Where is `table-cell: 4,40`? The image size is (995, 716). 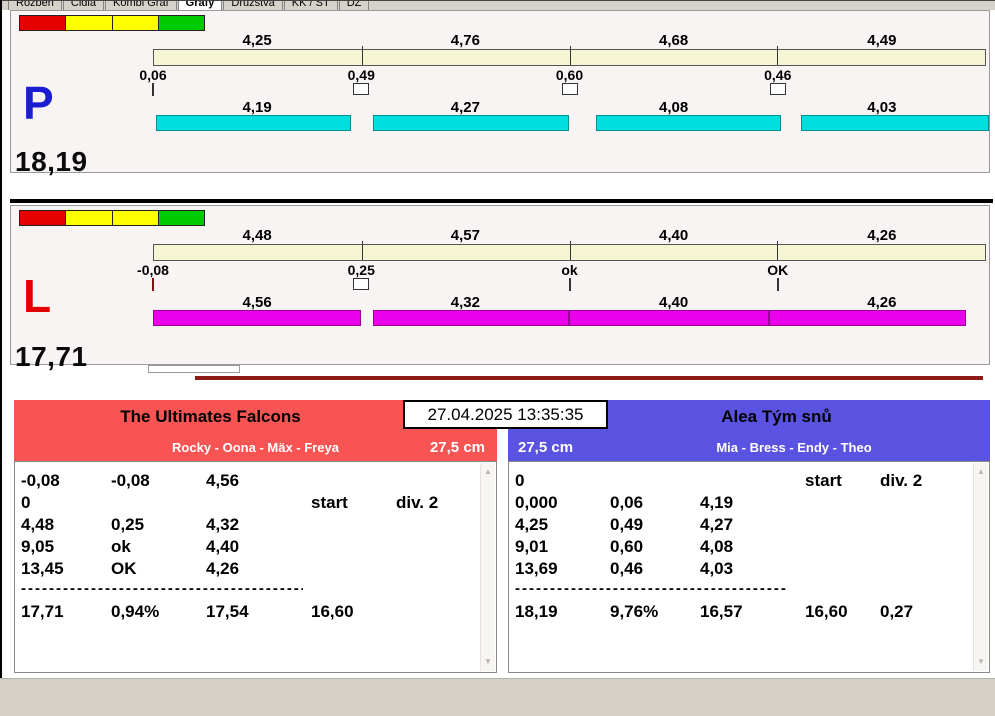
table-cell: 4,40 is located at coordinates (223, 546).